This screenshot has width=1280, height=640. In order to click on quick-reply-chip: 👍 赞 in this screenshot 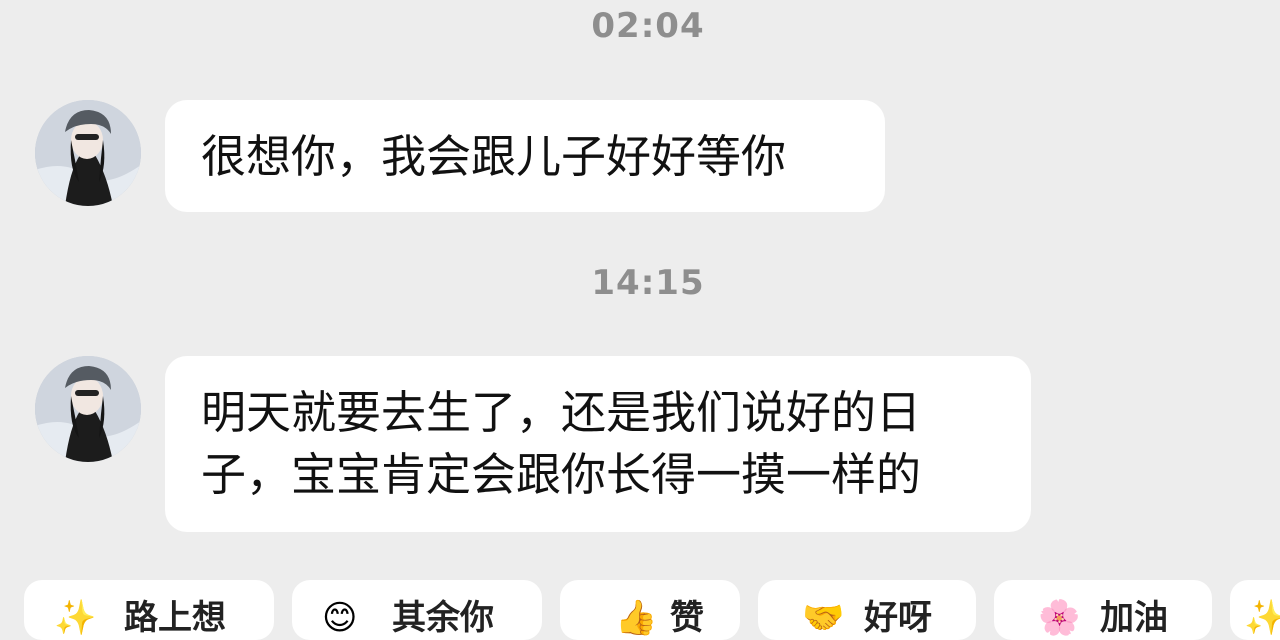, I will do `click(650, 610)`.